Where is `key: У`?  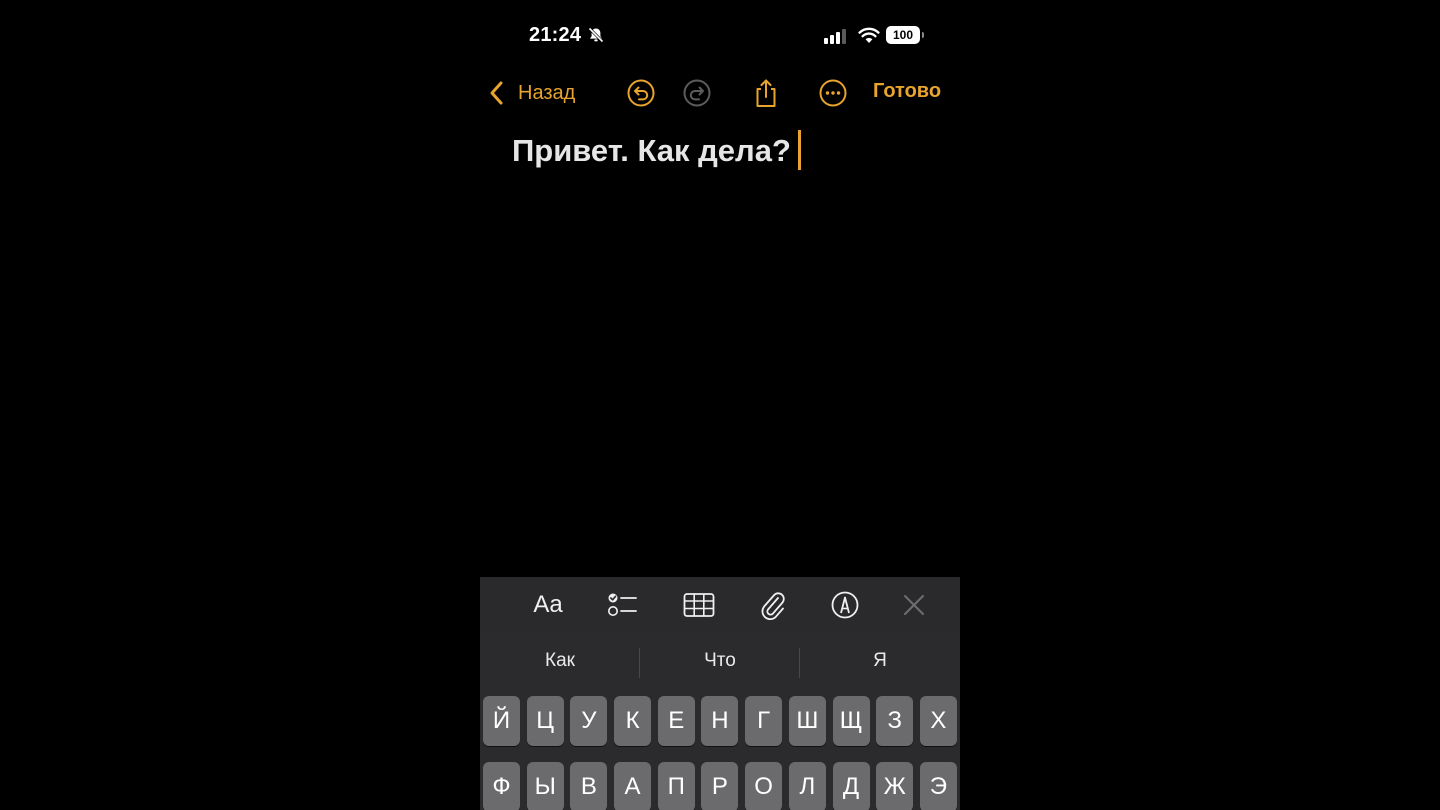
key: У is located at coordinates (589, 721).